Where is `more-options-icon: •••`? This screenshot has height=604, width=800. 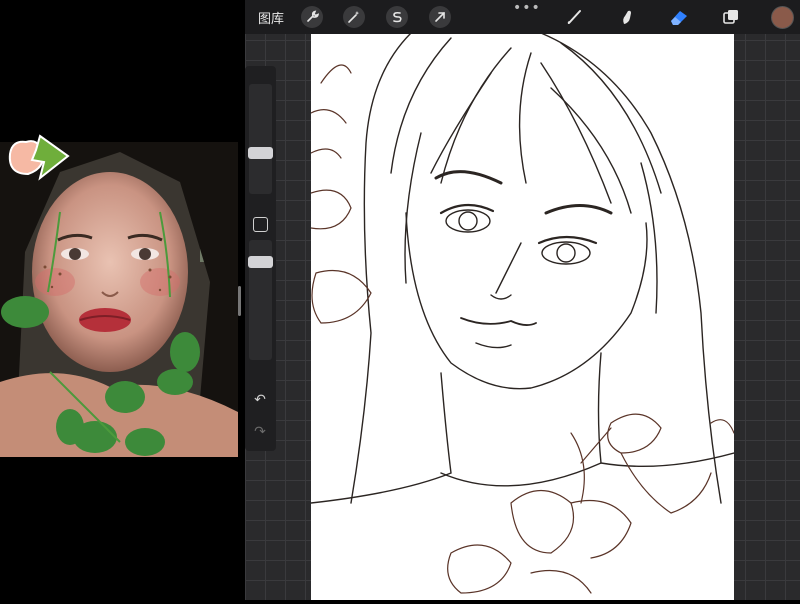 more-options-icon: ••• is located at coordinates (527, 8).